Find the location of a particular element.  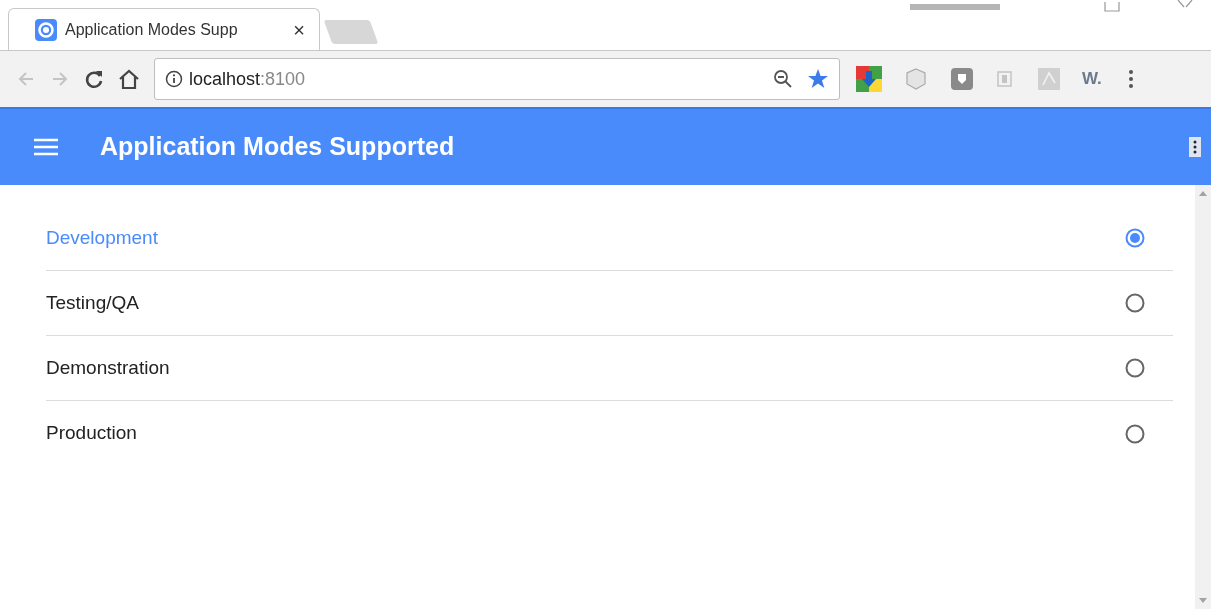

tab-title: Application Modes Supp is located at coordinates (152, 29).